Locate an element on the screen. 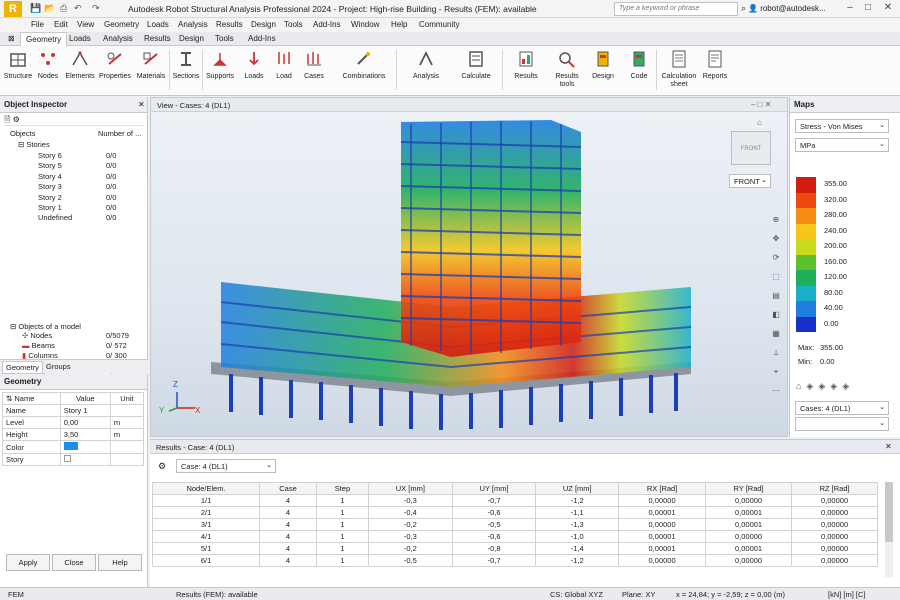  results-column-header: Case is located at coordinates (288, 488).